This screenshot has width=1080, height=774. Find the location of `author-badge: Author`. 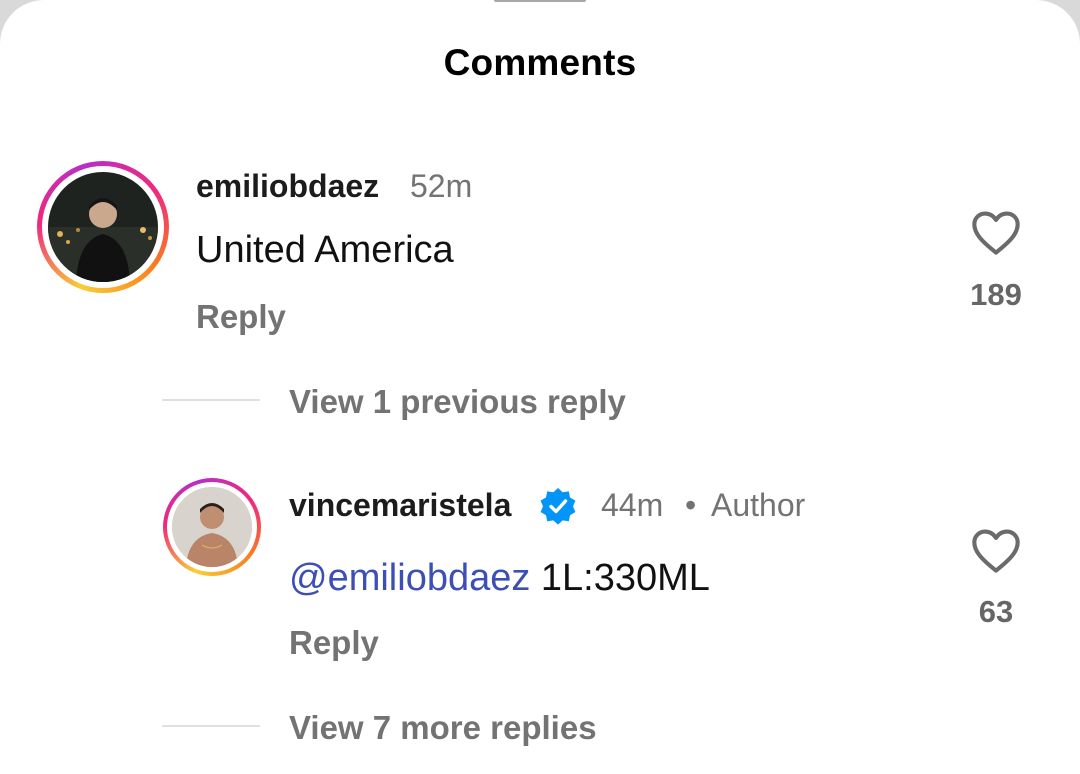

author-badge: Author is located at coordinates (758, 505).